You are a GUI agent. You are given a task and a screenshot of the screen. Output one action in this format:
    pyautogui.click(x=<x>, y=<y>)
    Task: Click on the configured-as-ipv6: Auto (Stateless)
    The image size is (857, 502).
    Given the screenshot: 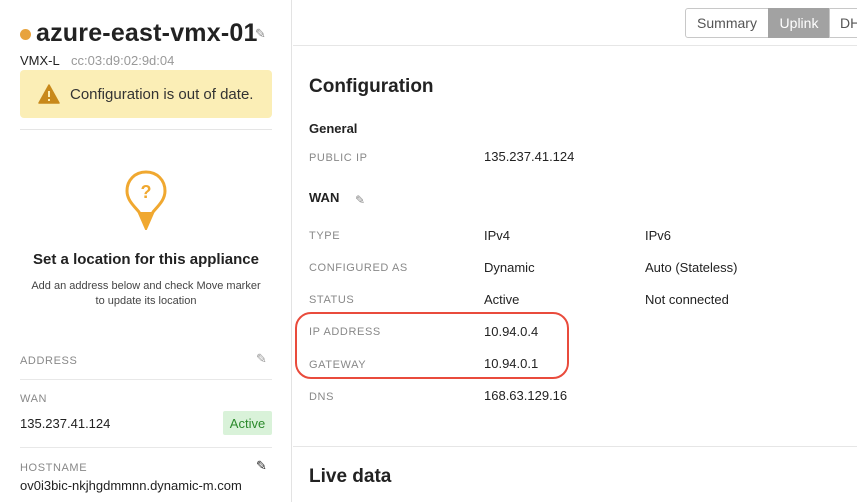 What is the action you would take?
    pyautogui.click(x=691, y=267)
    